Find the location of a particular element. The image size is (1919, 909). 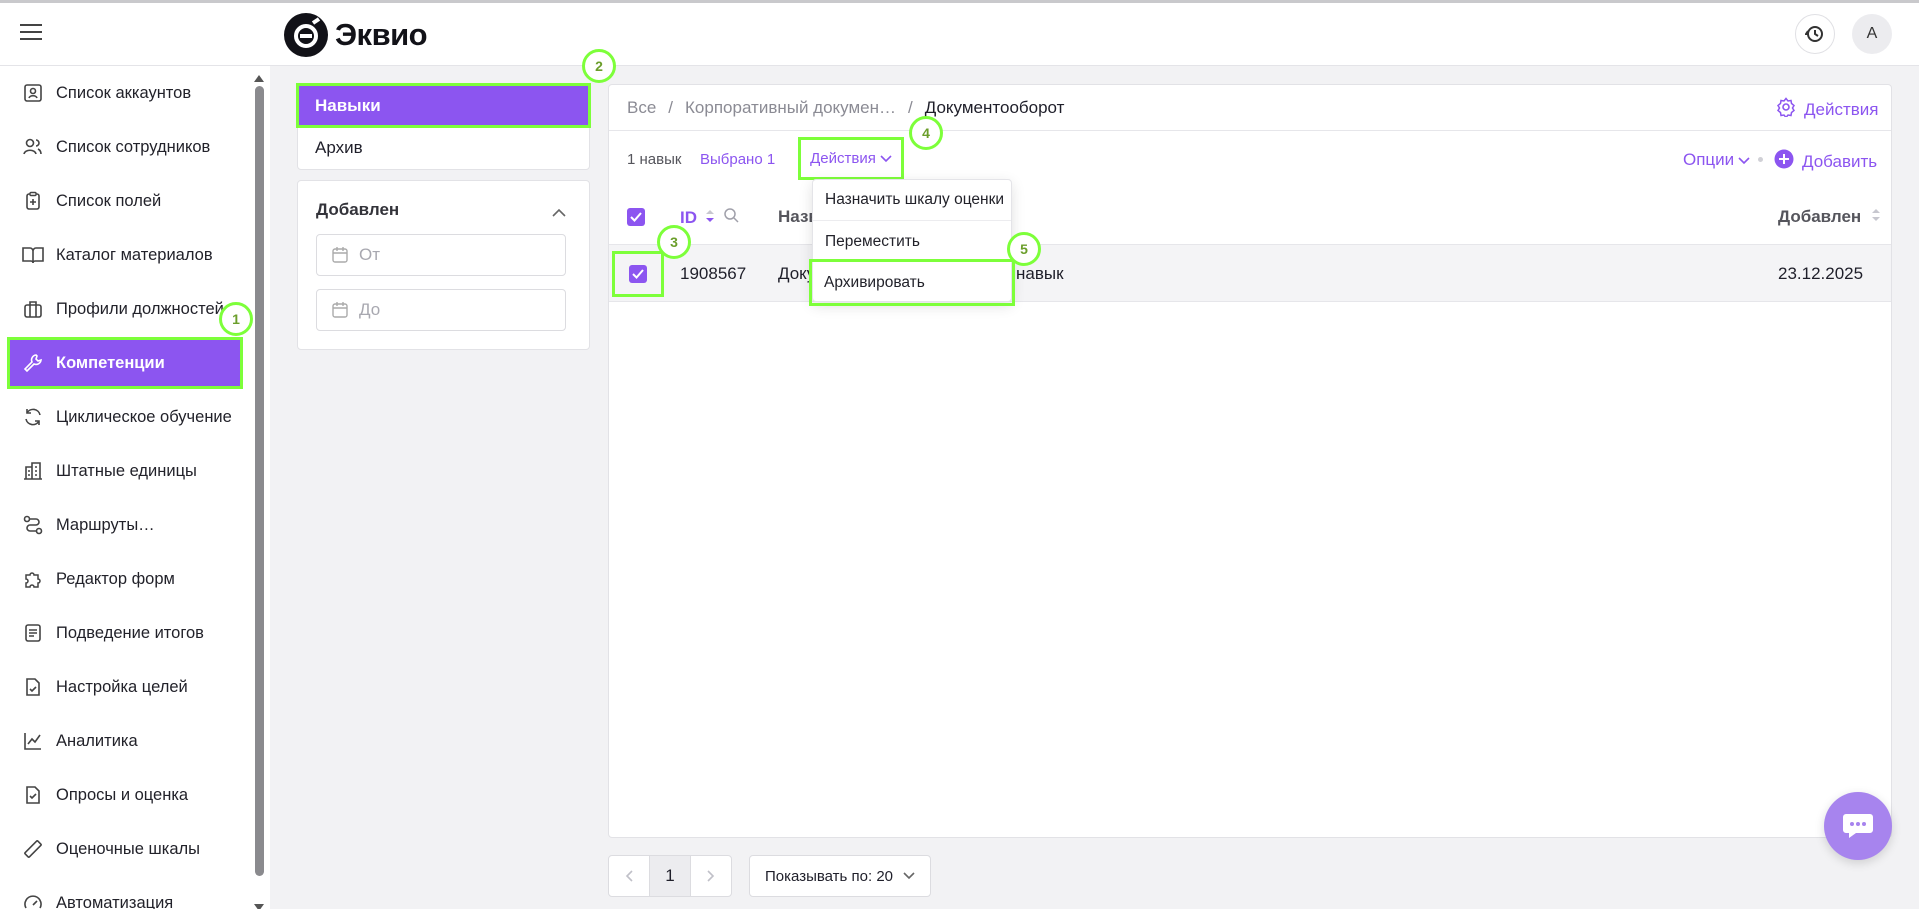

menu-item-label: Архивировать is located at coordinates (874, 282).